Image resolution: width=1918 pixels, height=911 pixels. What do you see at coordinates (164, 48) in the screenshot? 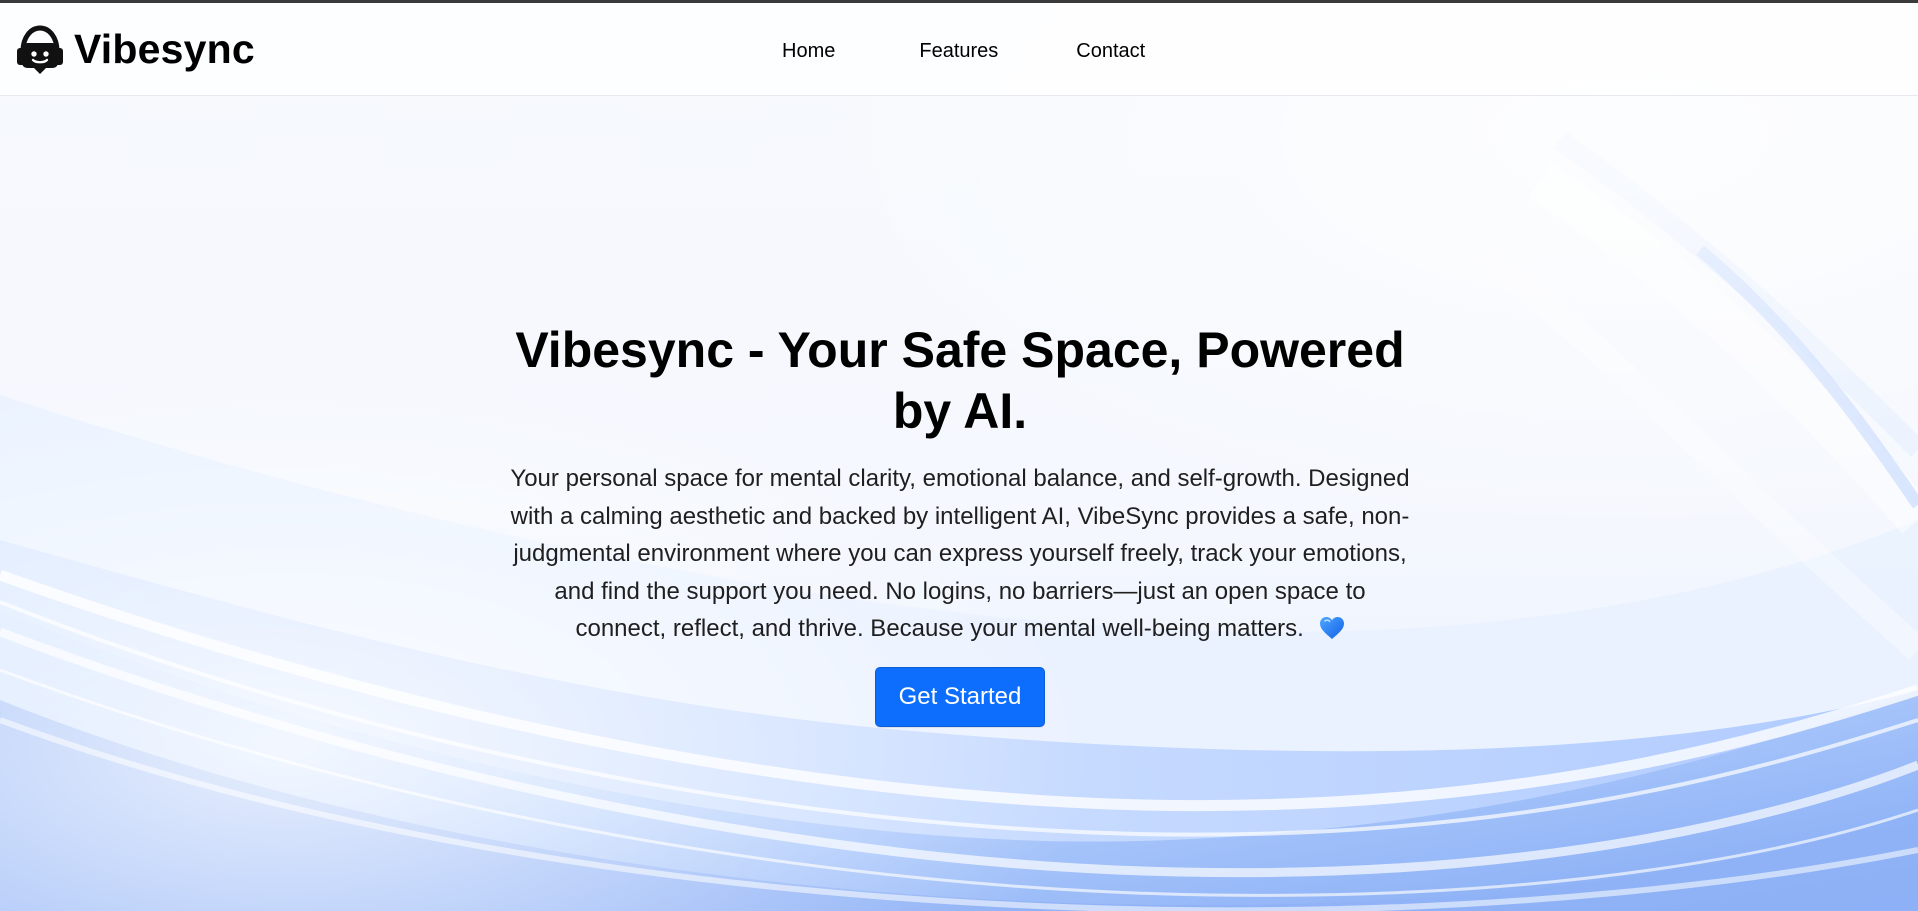
I see `brand-name: Vibesync` at bounding box center [164, 48].